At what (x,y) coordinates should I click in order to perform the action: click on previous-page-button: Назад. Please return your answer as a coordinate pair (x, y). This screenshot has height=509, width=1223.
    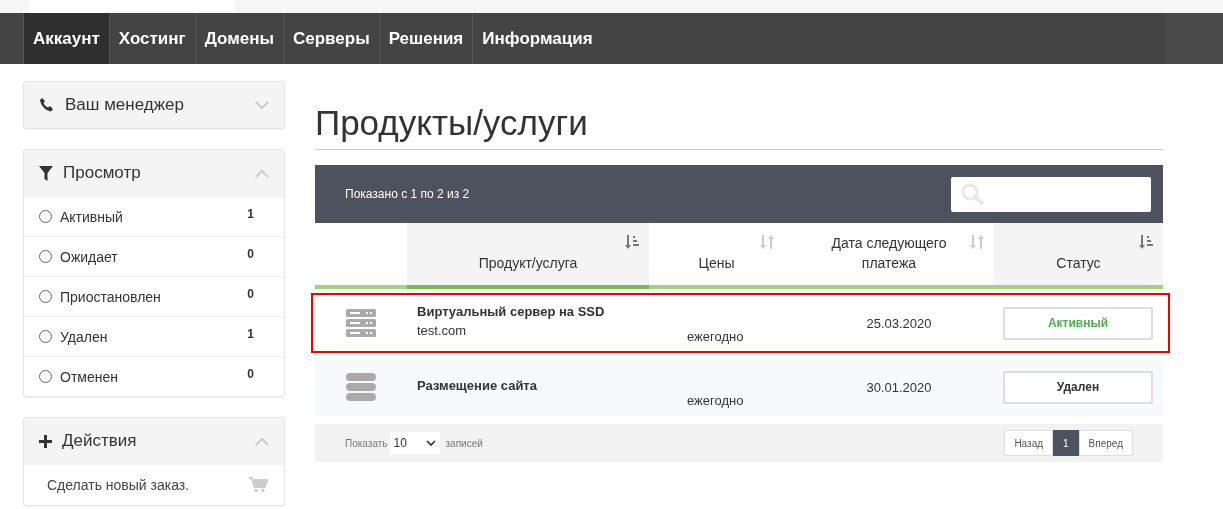
    Looking at the image, I should click on (1029, 443).